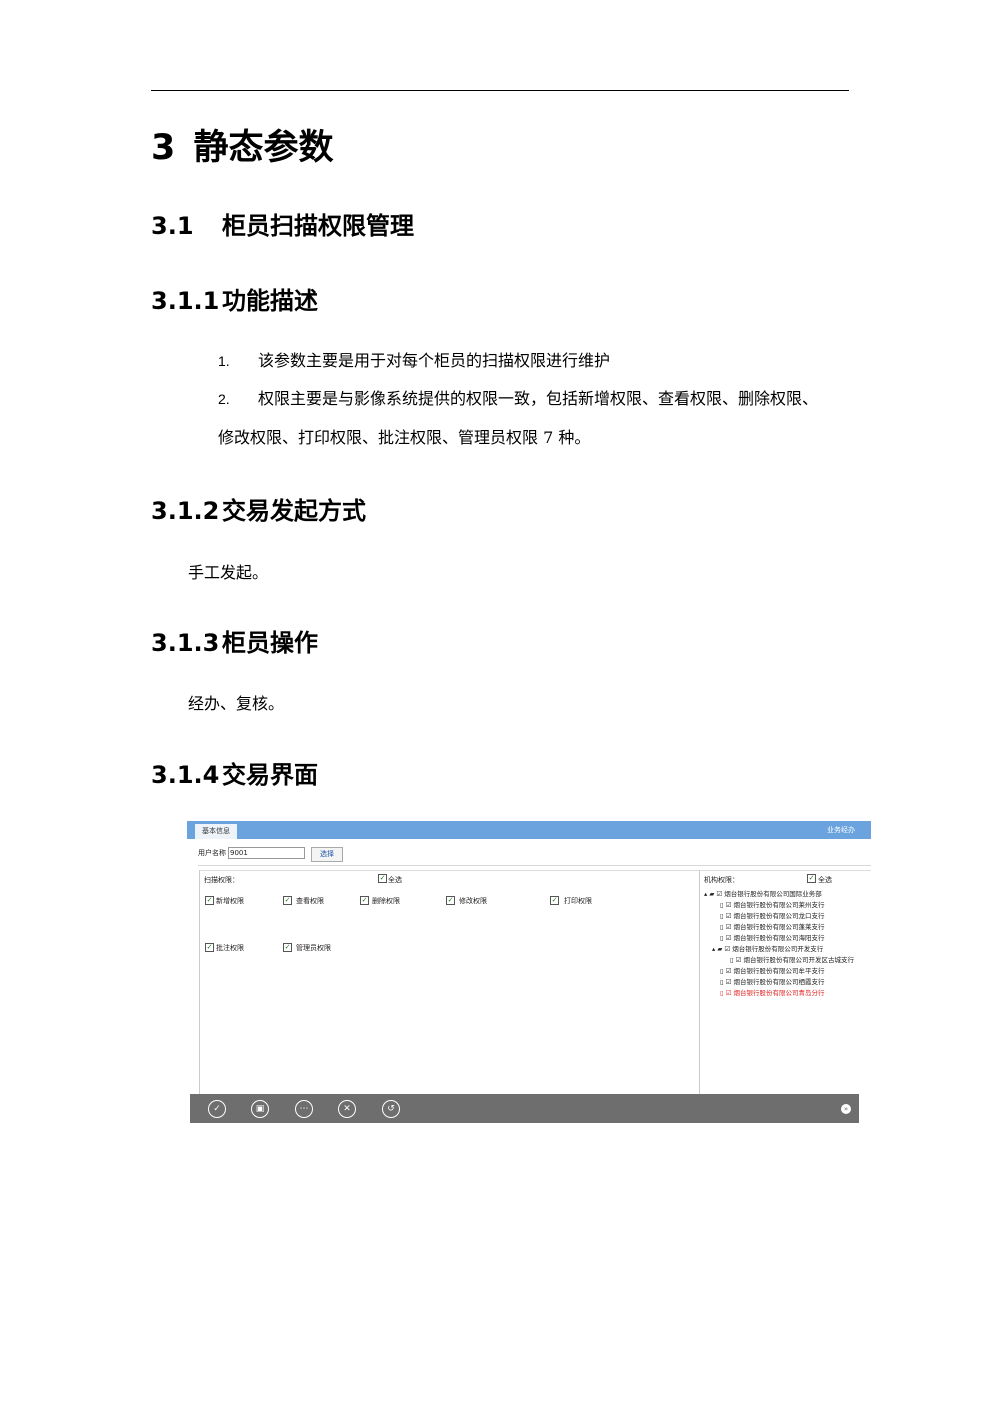  I want to click on list-number: 1., so click(224, 361).